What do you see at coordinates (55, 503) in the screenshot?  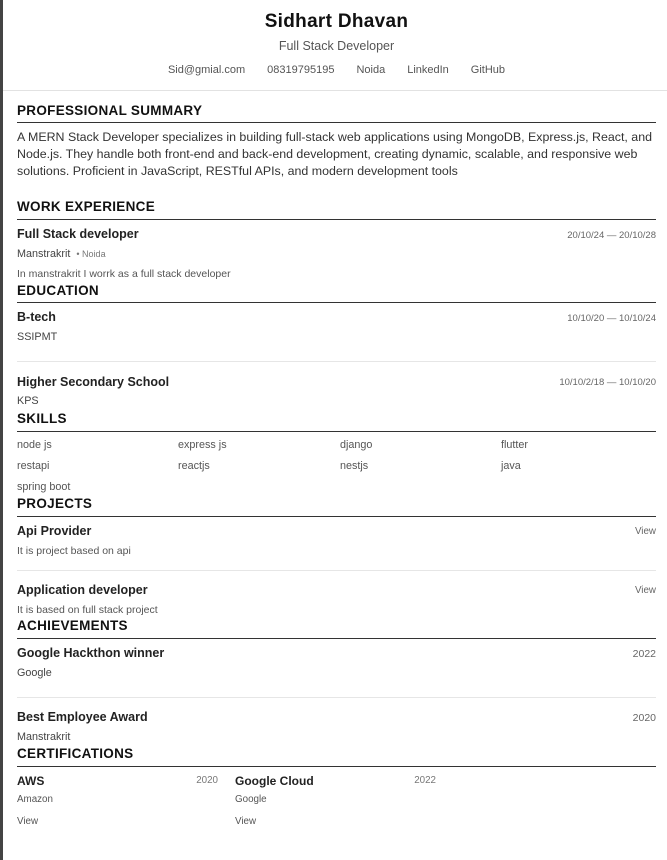 I see `projects-heading: PROJECTS` at bounding box center [55, 503].